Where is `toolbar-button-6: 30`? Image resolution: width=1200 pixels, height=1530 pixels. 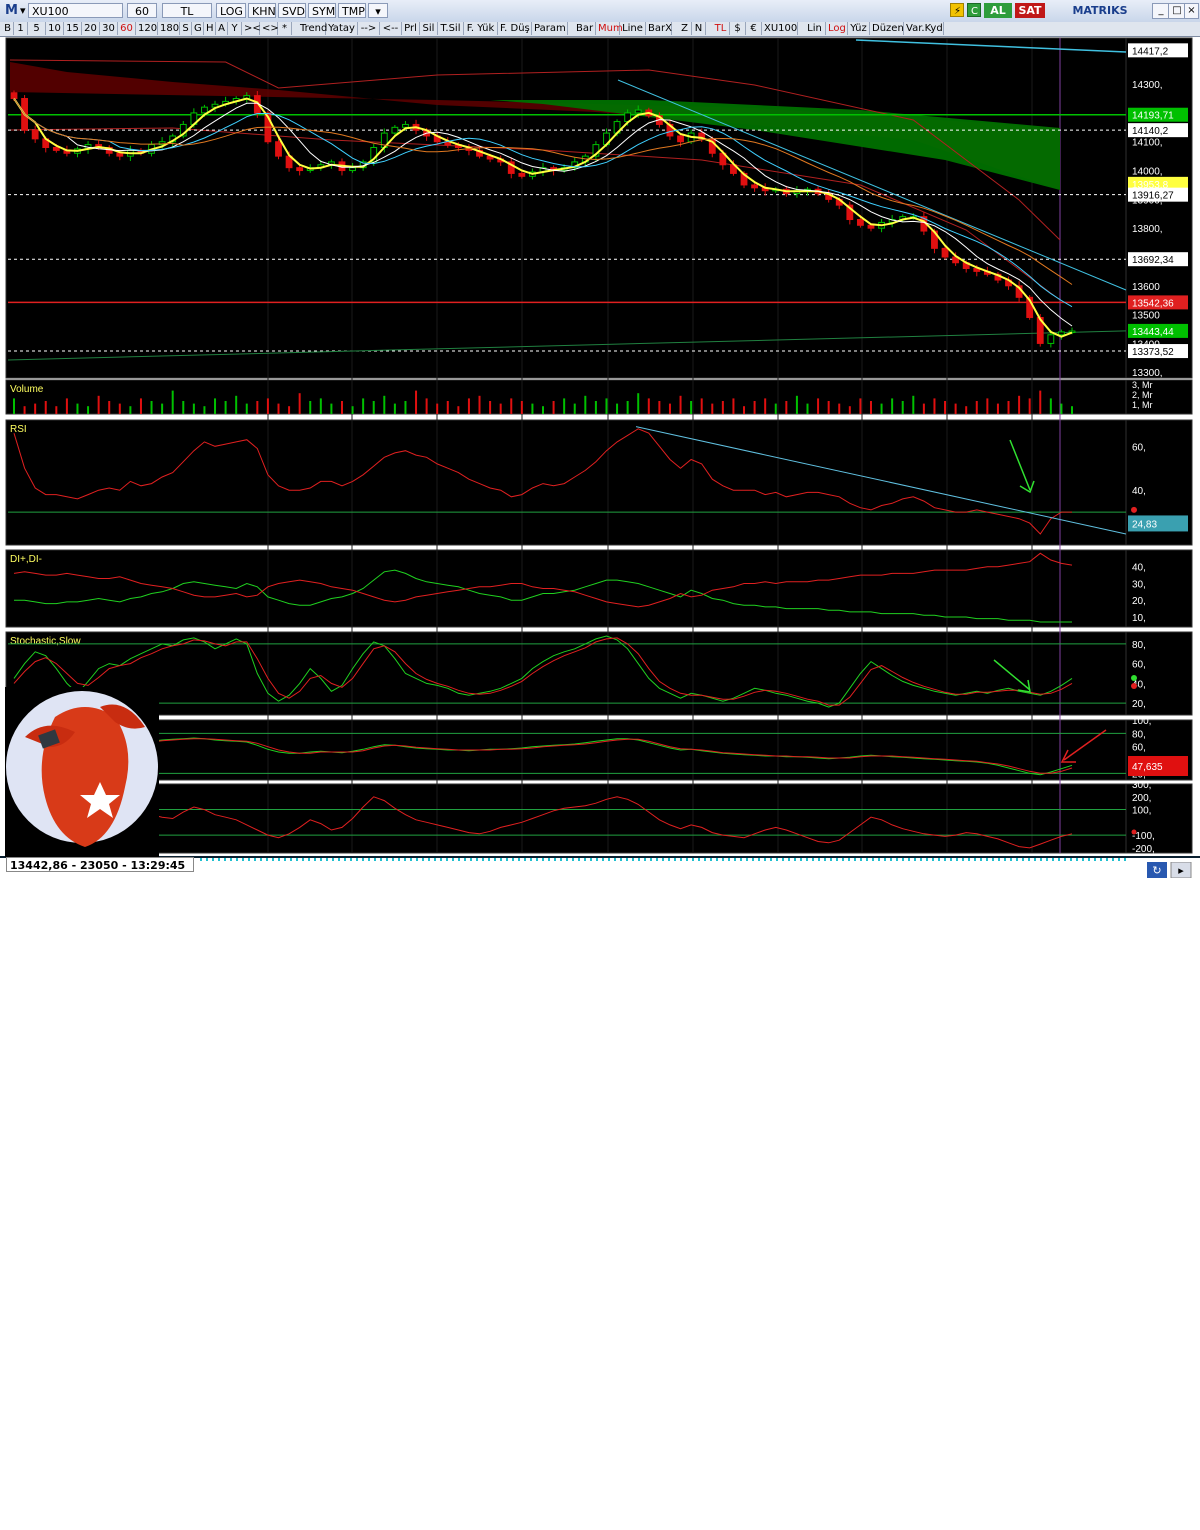 toolbar-button-6: 30 is located at coordinates (109, 28).